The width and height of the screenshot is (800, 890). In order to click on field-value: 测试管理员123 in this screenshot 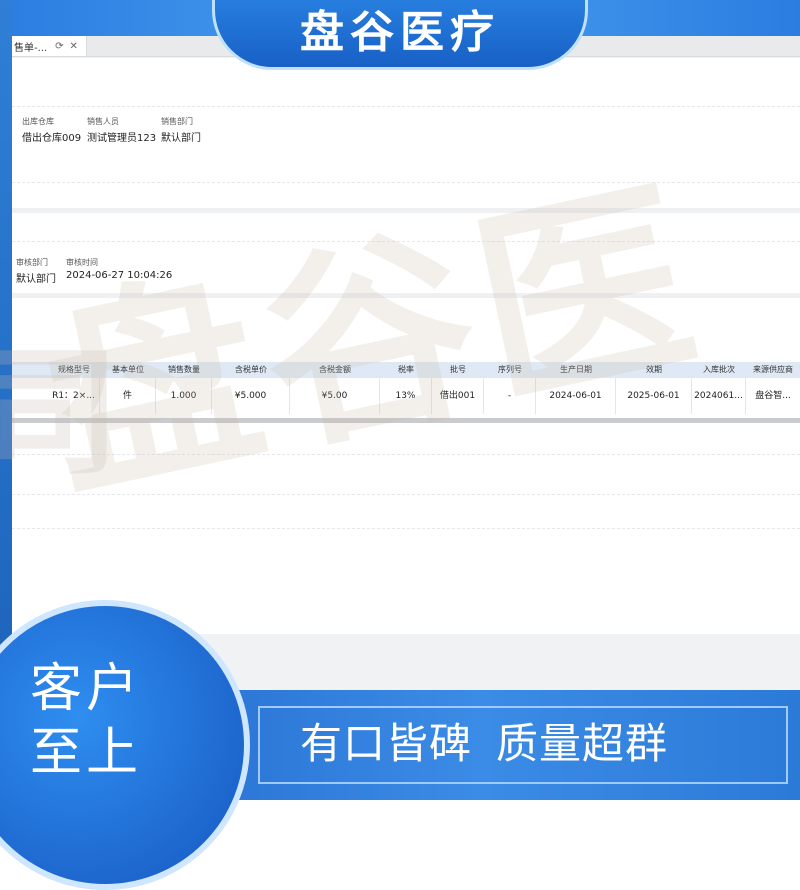, I will do `click(122, 138)`.